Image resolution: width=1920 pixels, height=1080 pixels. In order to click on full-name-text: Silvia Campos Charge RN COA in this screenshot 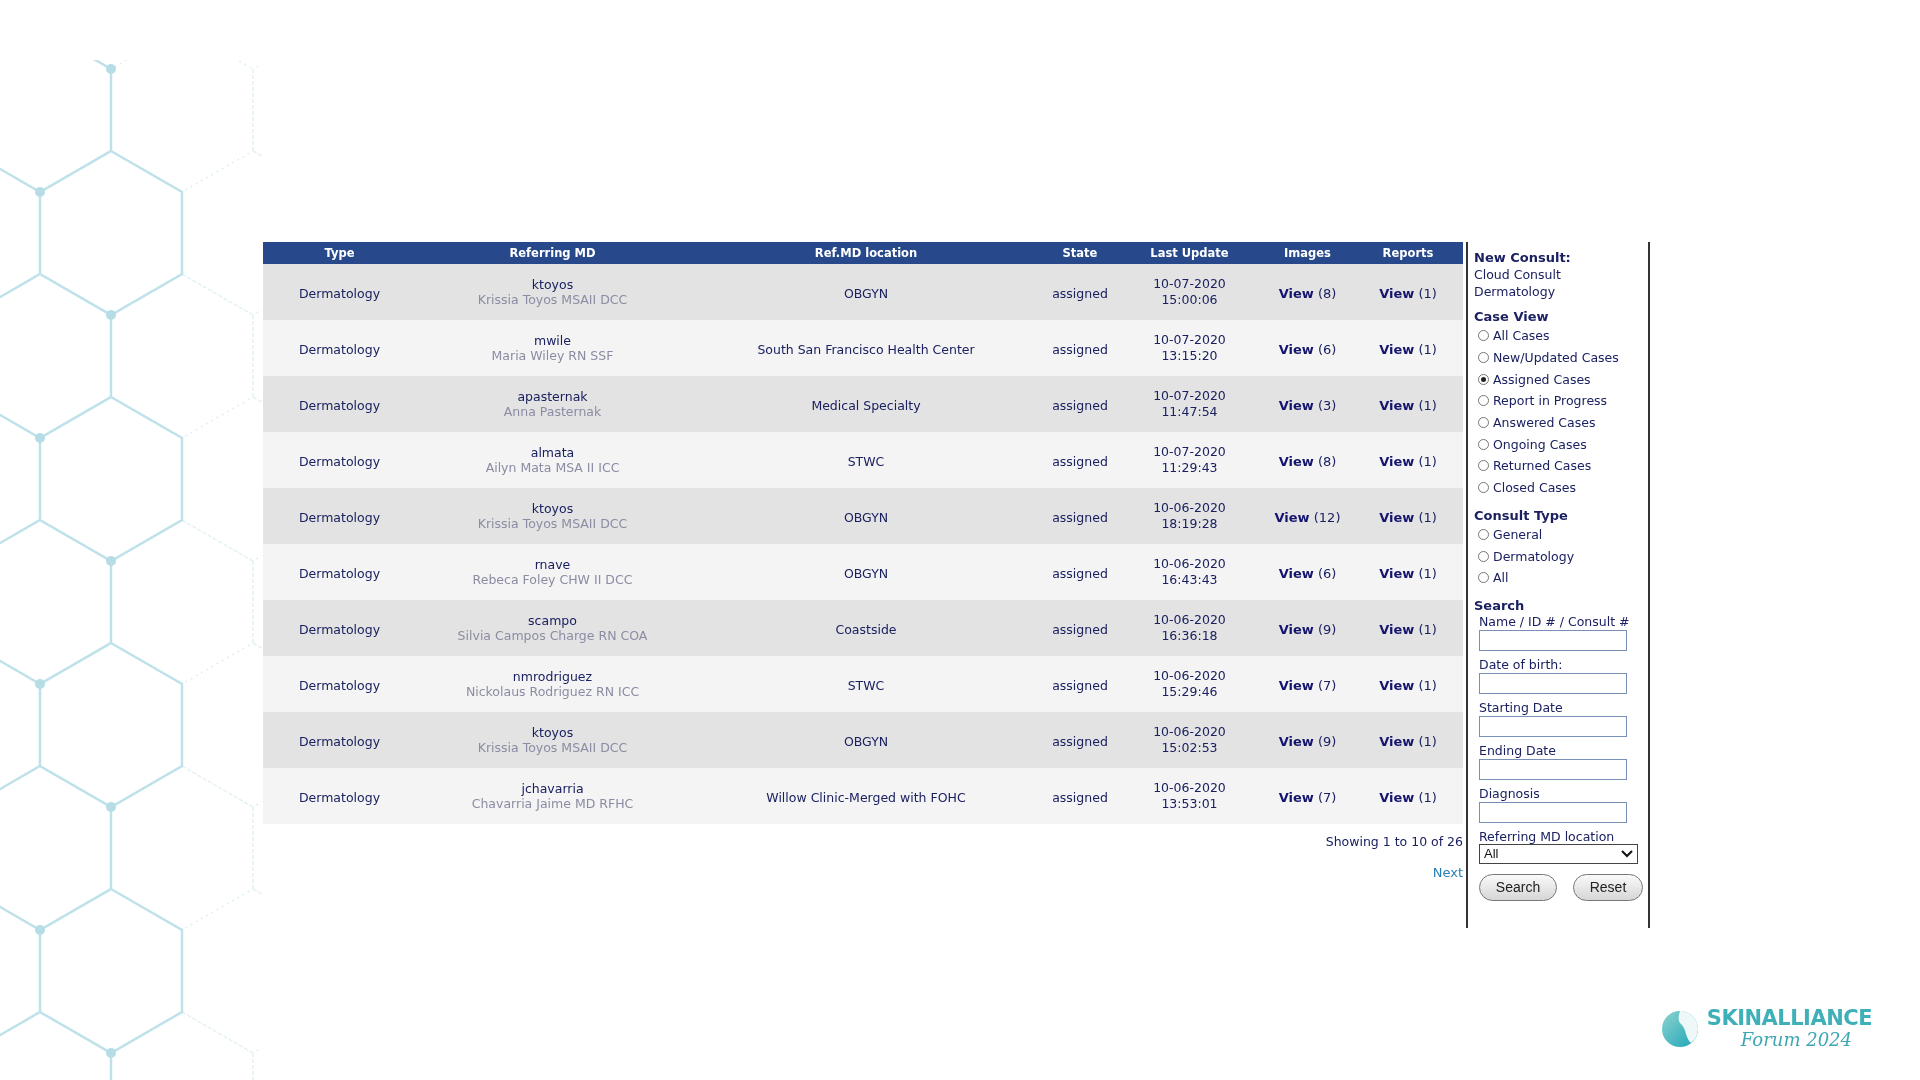, I will do `click(552, 635)`.